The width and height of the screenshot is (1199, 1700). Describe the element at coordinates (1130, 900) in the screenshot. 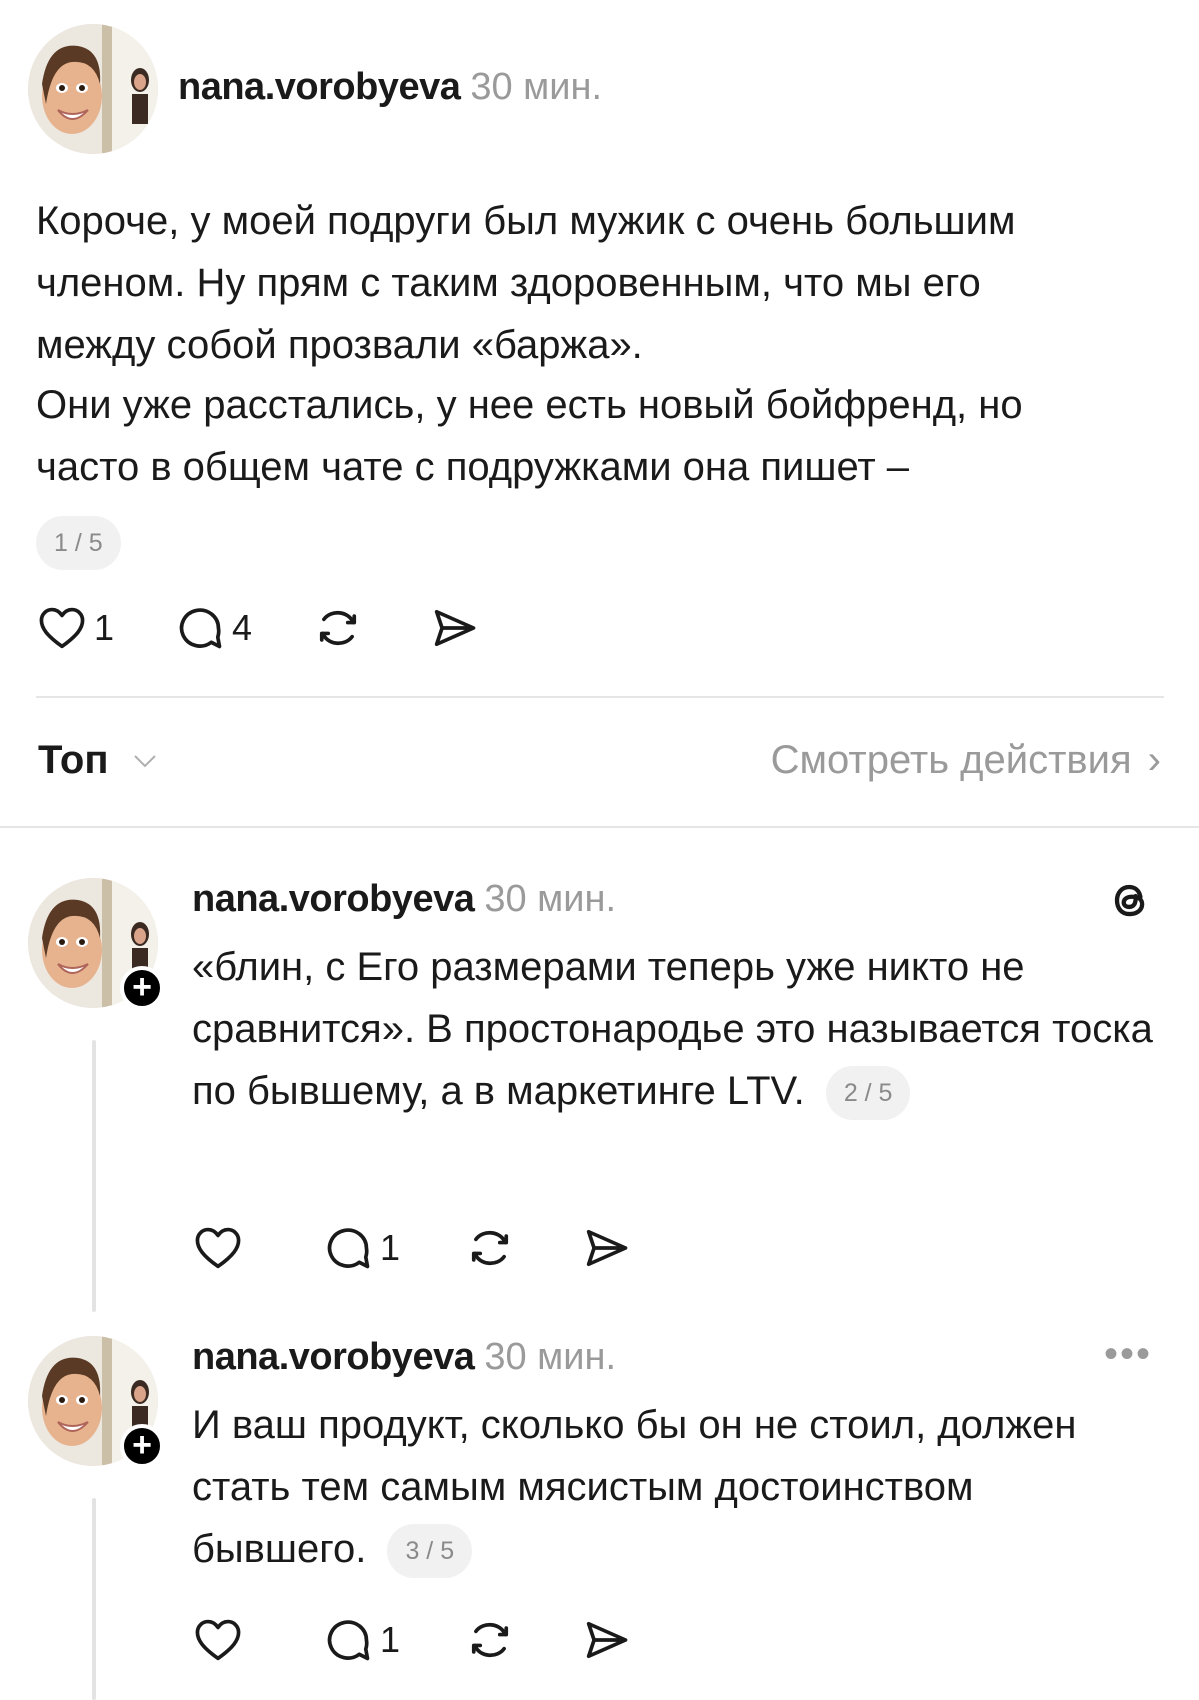

I see `threads-icon` at that location.